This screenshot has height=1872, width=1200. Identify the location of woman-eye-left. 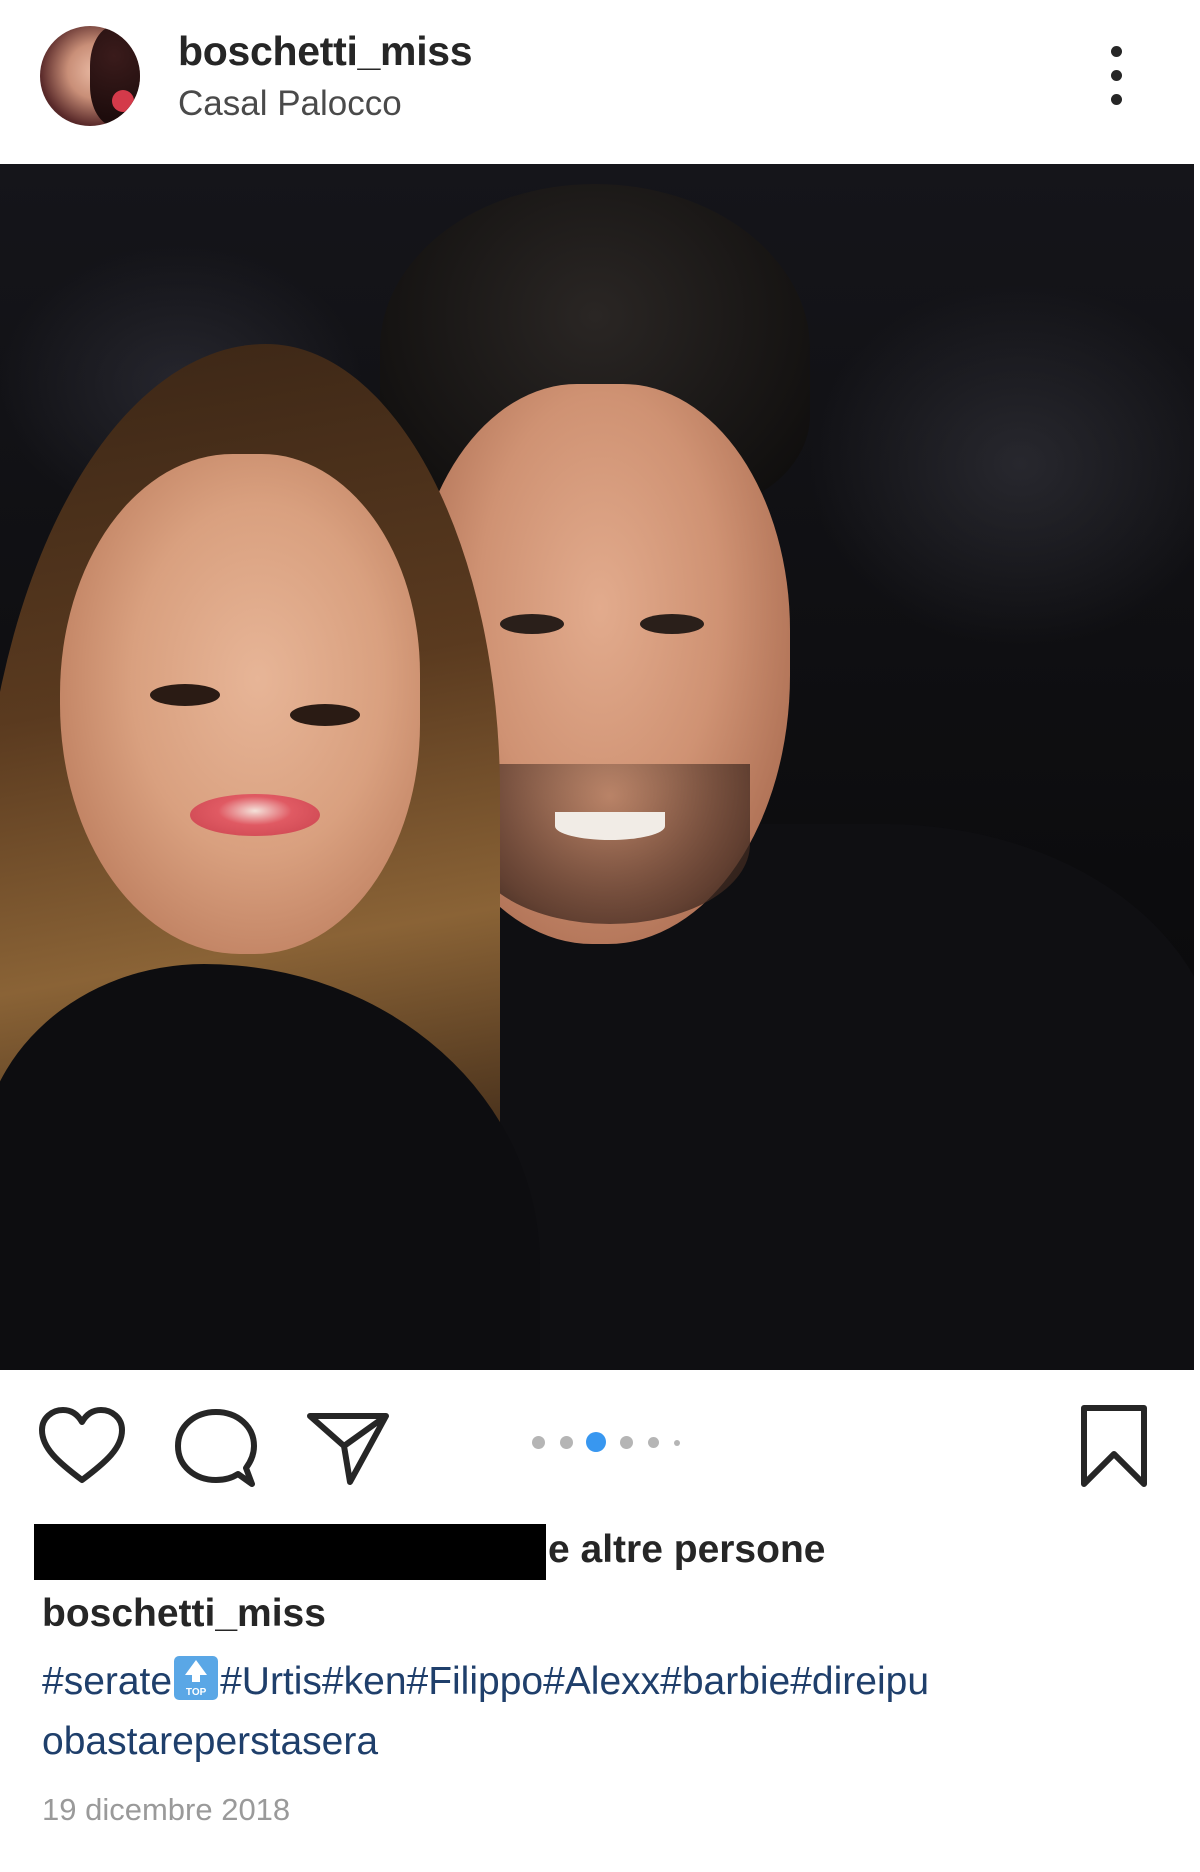
(185, 695).